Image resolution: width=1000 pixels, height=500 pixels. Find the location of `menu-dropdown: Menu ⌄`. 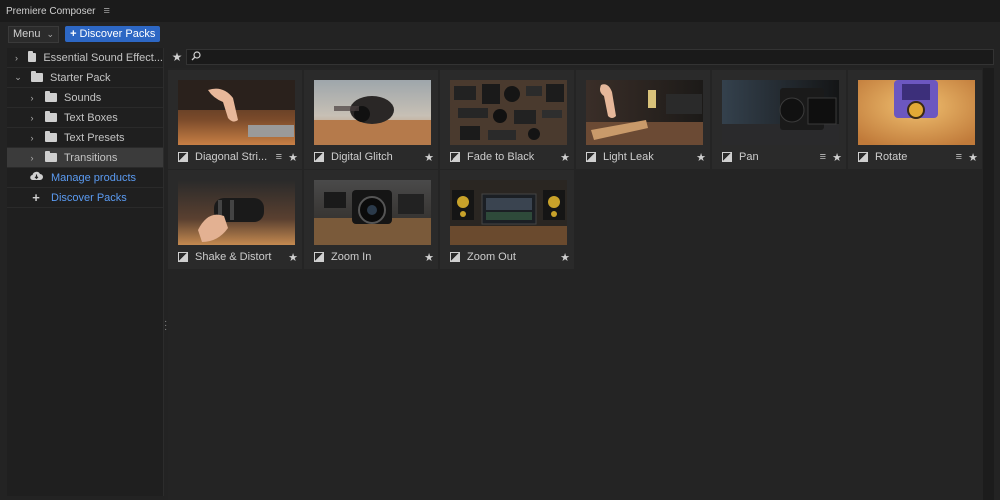

menu-dropdown: Menu ⌄ is located at coordinates (34, 34).